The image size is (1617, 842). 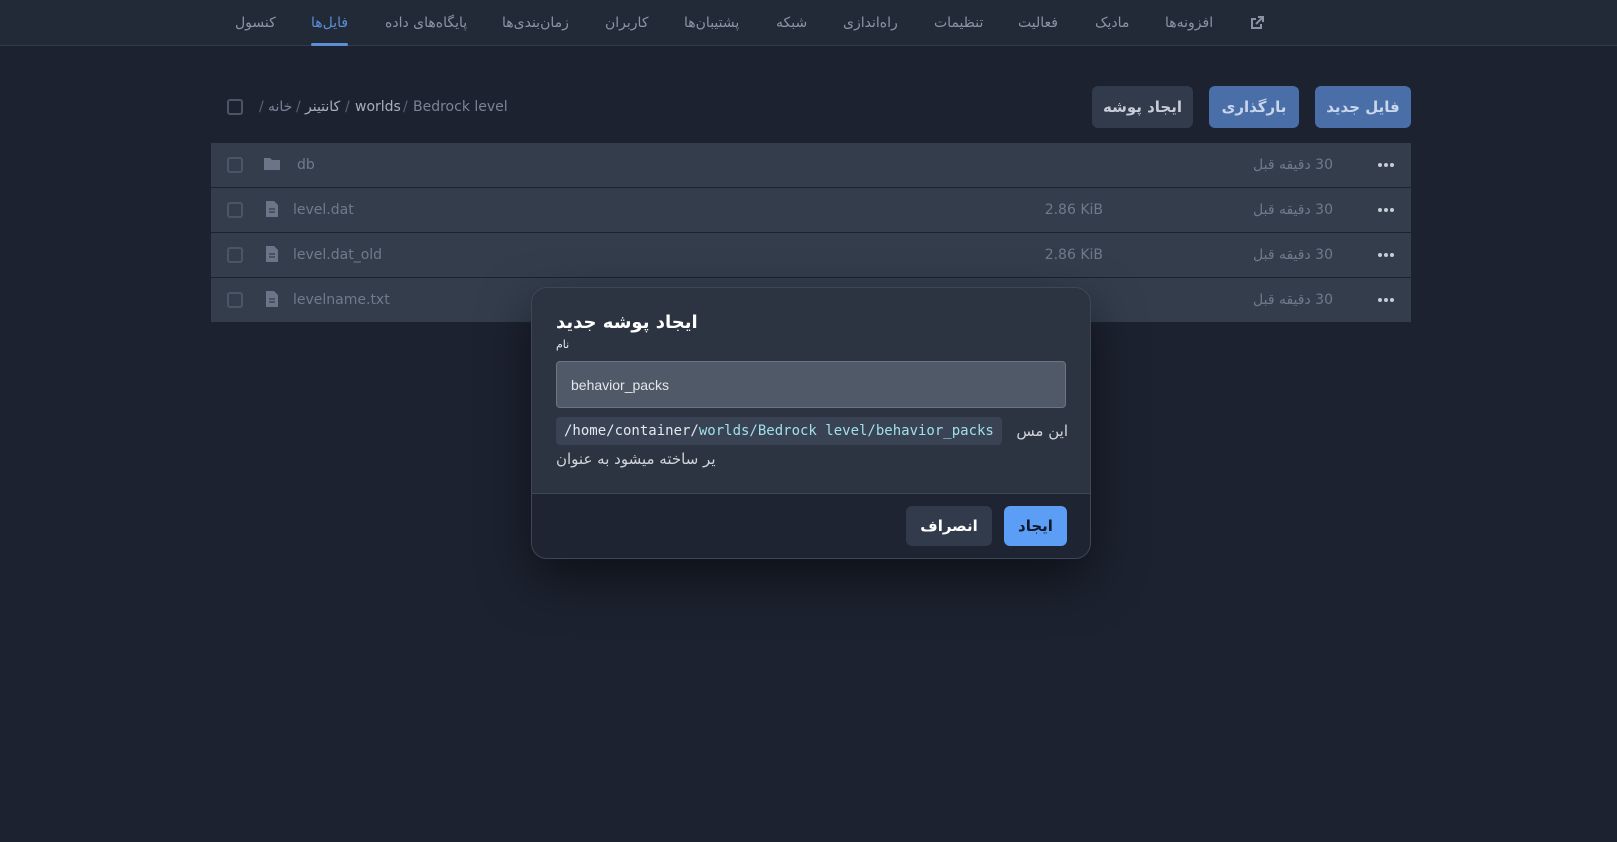 I want to click on tab-databases: پایگاه‌های داده, so click(x=426, y=23).